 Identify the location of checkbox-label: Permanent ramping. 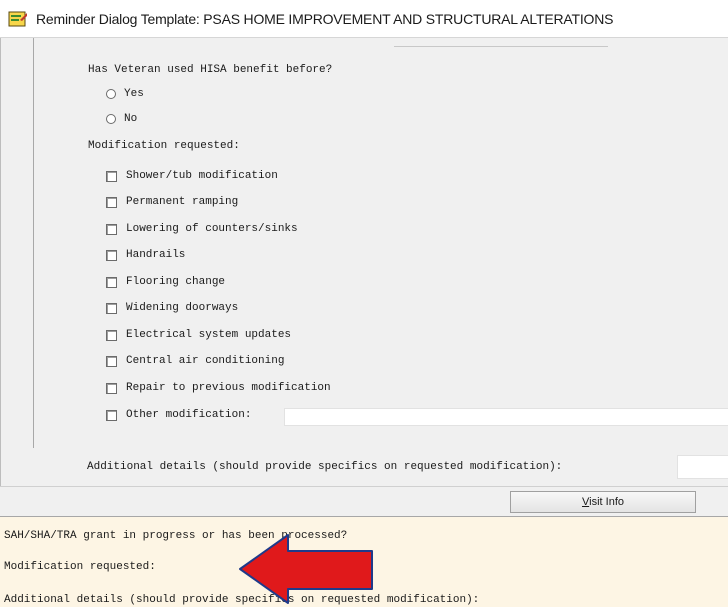
(182, 202).